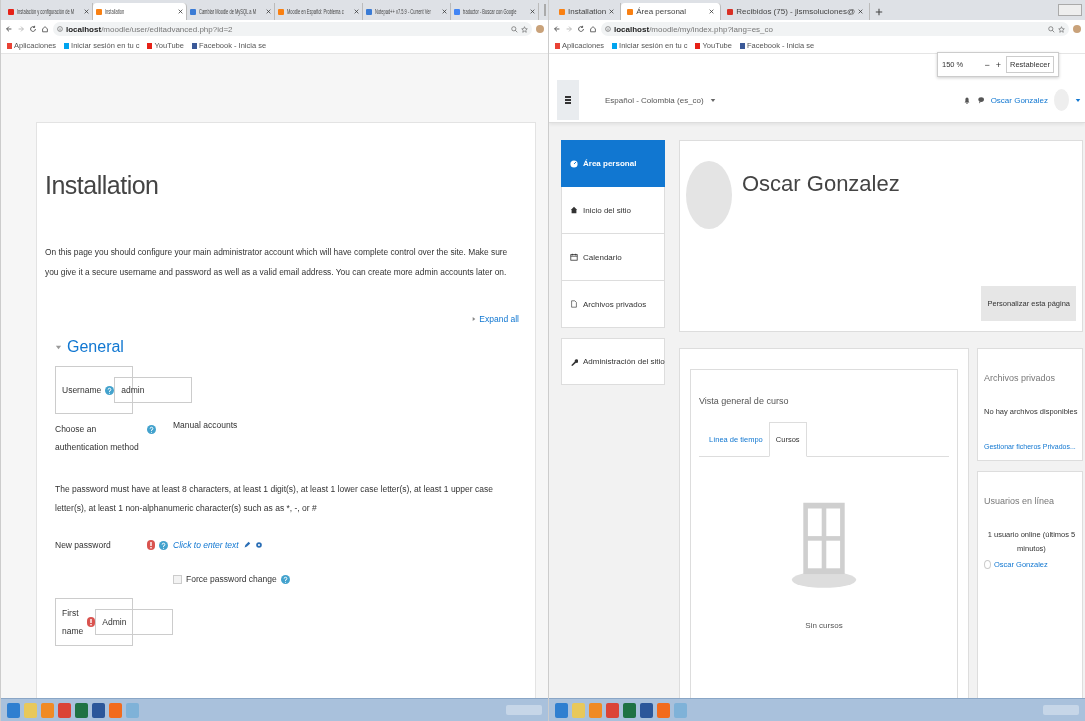 The height and width of the screenshot is (721, 1085). Describe the element at coordinates (821, 184) in the screenshot. I see `profile-name: Oscar Gonzalez` at that location.